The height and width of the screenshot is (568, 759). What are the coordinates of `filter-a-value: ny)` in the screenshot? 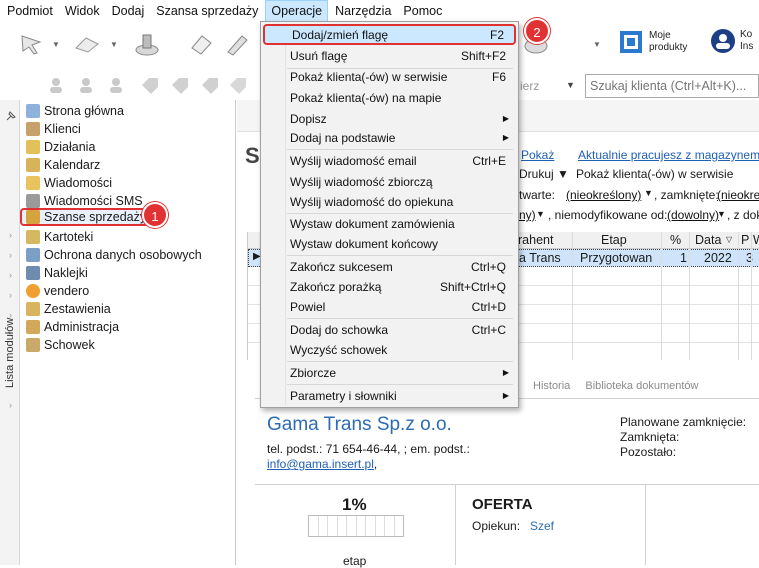 It's located at (527, 215).